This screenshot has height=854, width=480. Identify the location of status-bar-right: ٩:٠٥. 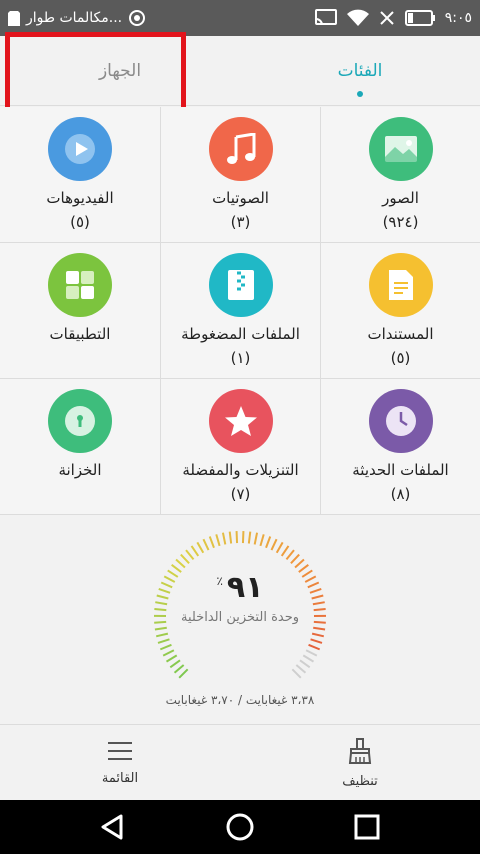
(393, 18).